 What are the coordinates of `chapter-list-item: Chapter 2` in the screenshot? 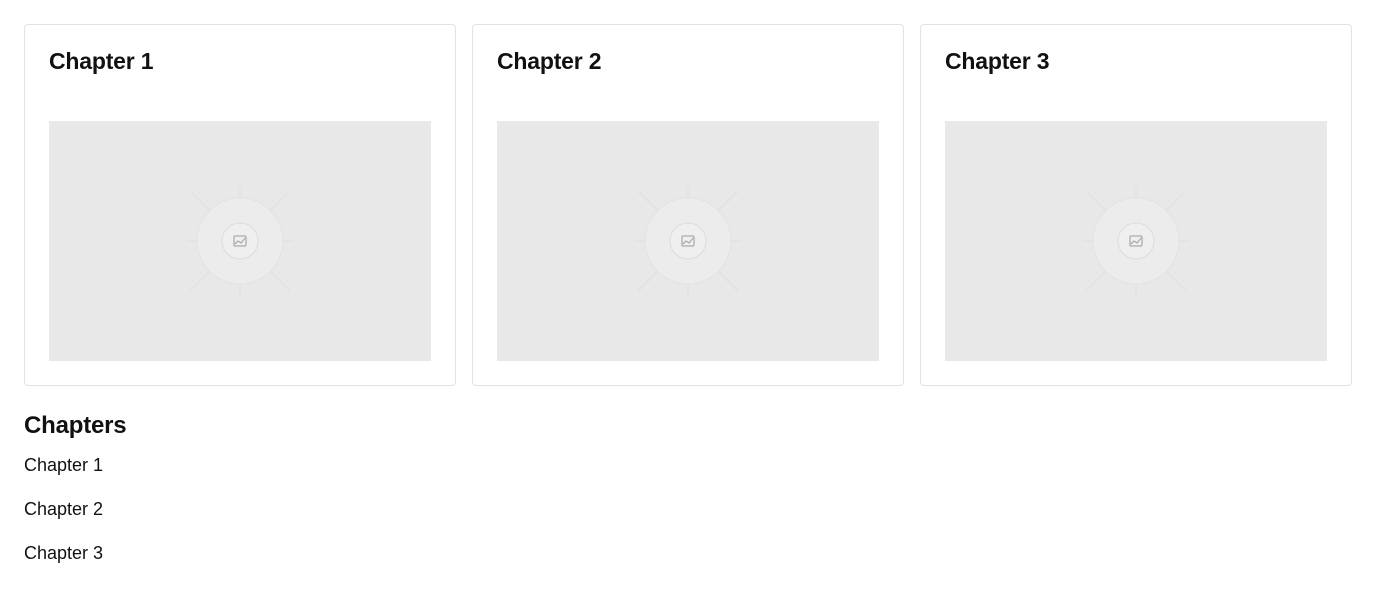 It's located at (688, 509).